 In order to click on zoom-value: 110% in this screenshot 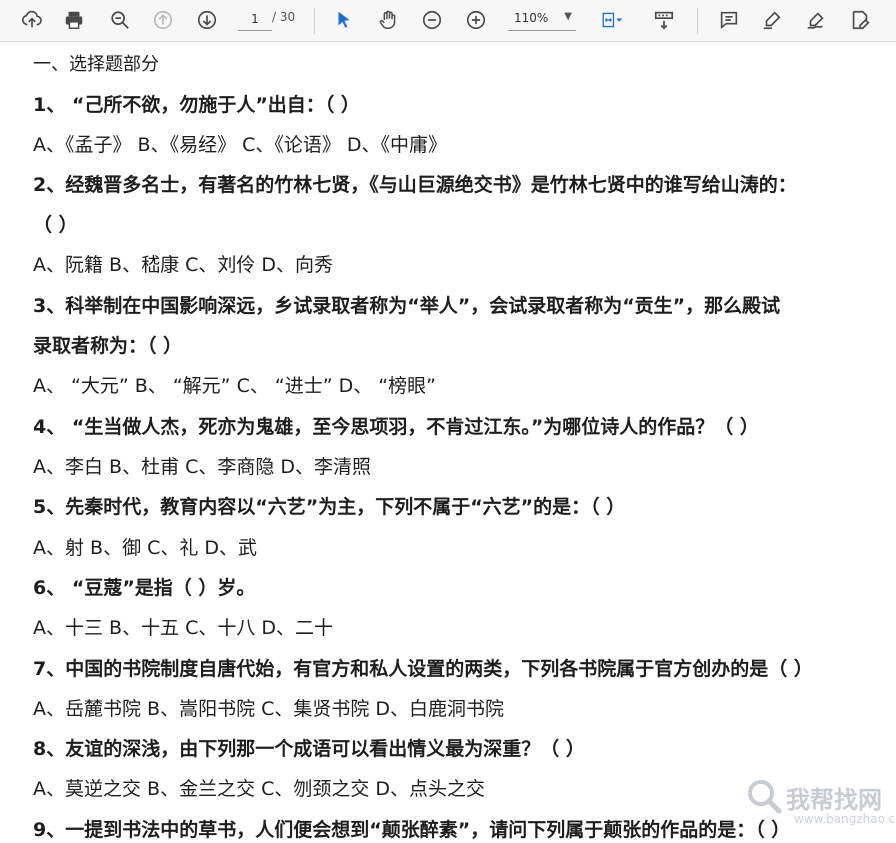, I will do `click(531, 18)`.